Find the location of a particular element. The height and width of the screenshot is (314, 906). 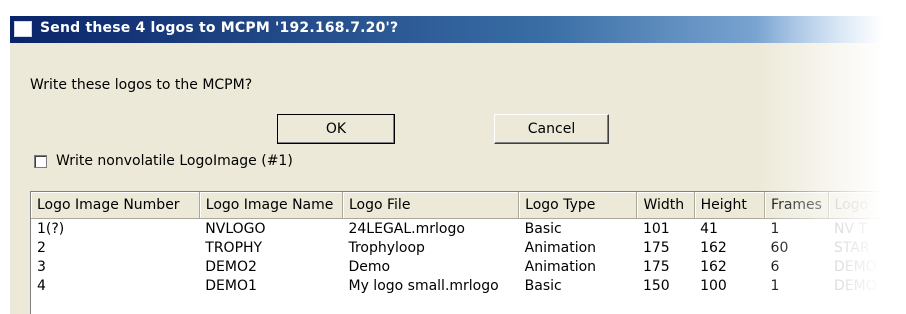

cell-logo-image-name: TROPHY is located at coordinates (234, 247).